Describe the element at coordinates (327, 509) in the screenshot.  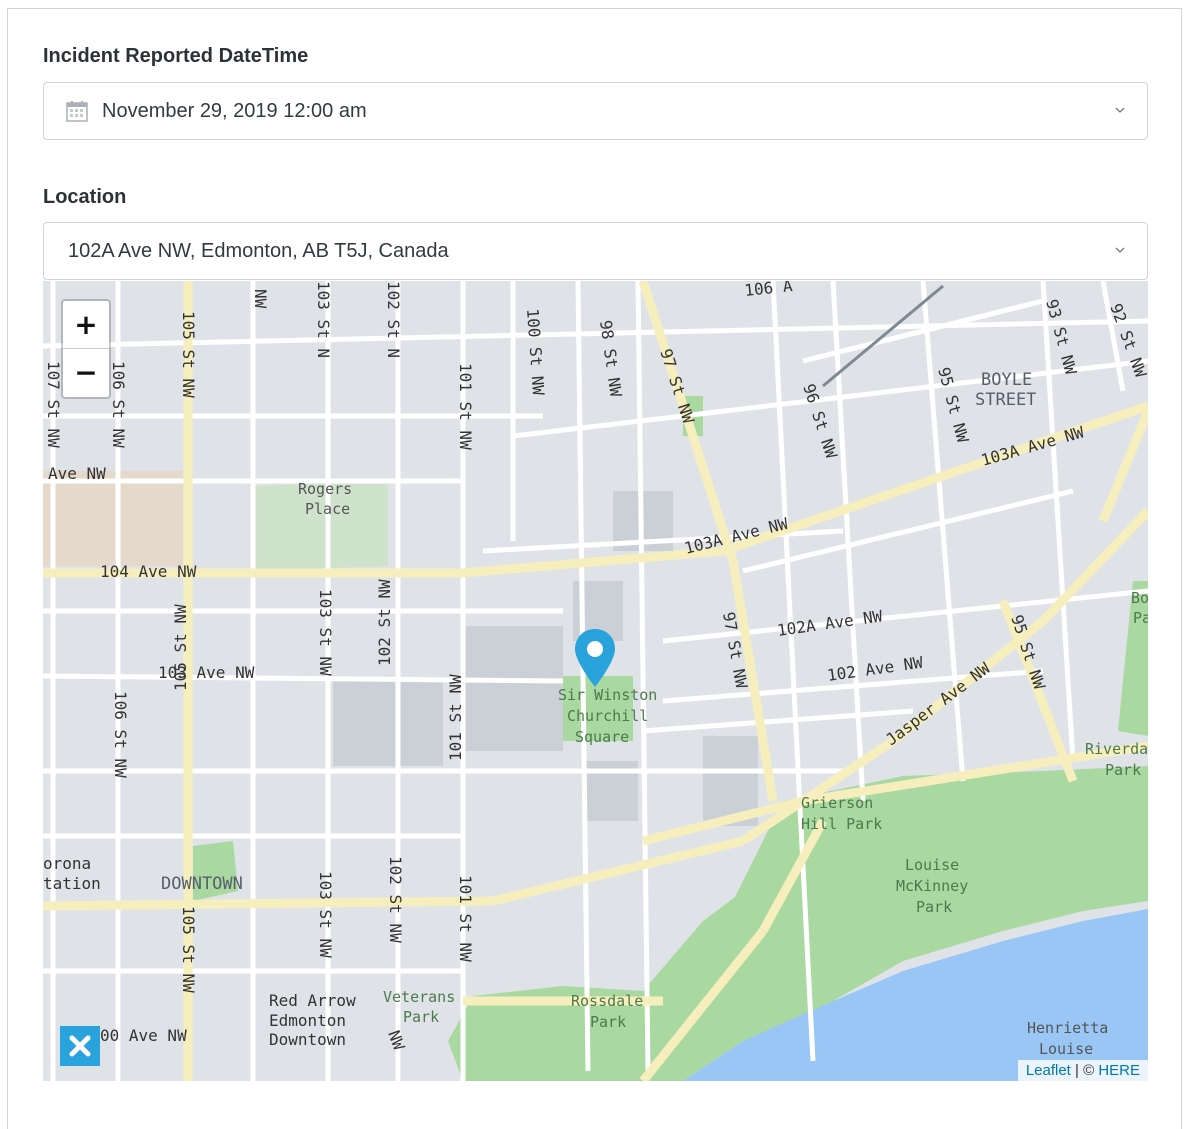
I see `place-label: Place` at that location.